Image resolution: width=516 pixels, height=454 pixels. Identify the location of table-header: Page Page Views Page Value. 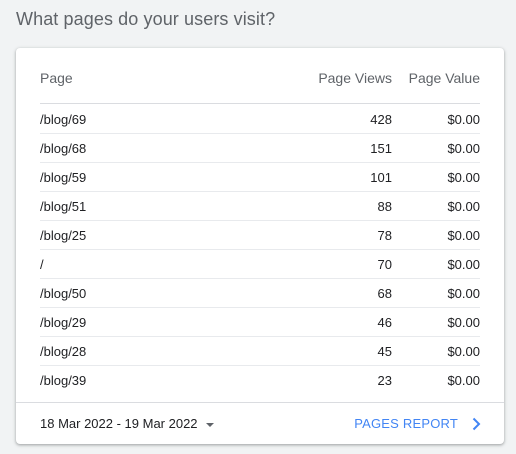
(260, 76).